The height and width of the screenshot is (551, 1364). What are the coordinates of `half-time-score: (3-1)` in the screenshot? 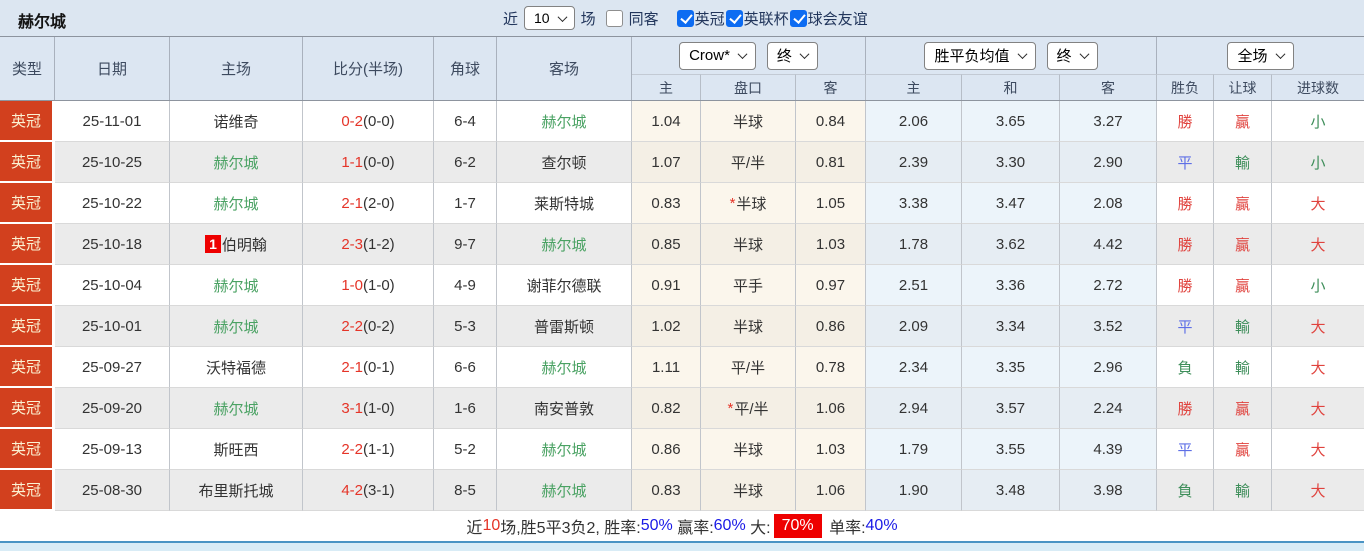 It's located at (379, 490).